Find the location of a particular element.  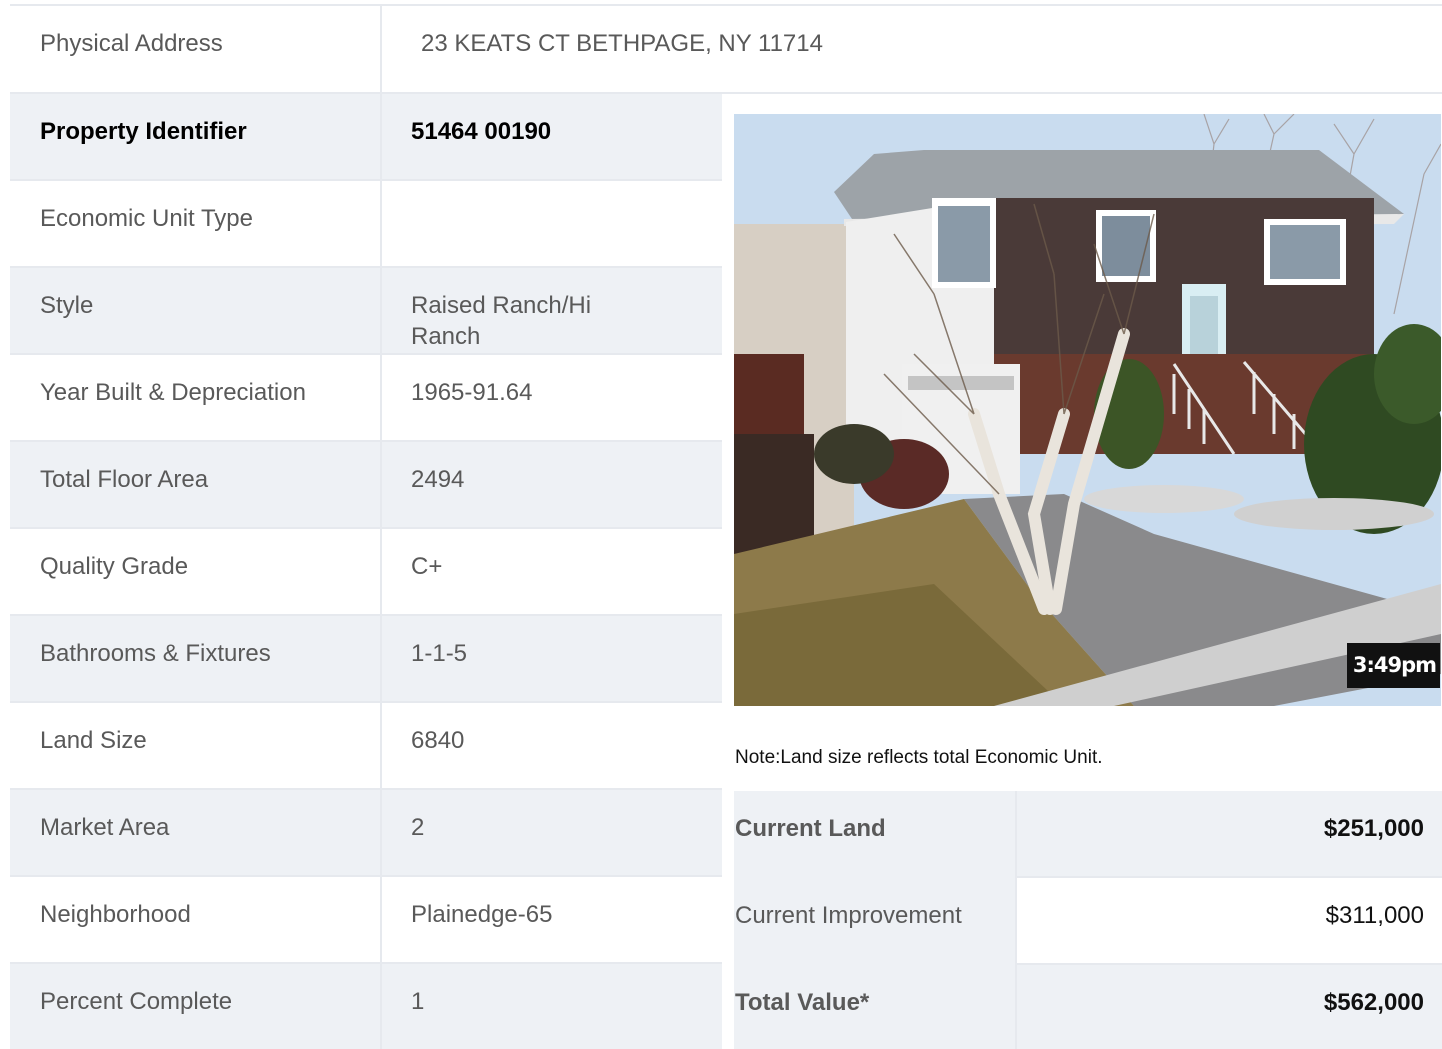

address-value: 23 KEATS CT BETHPAGE, NY 11714 is located at coordinates (622, 43).